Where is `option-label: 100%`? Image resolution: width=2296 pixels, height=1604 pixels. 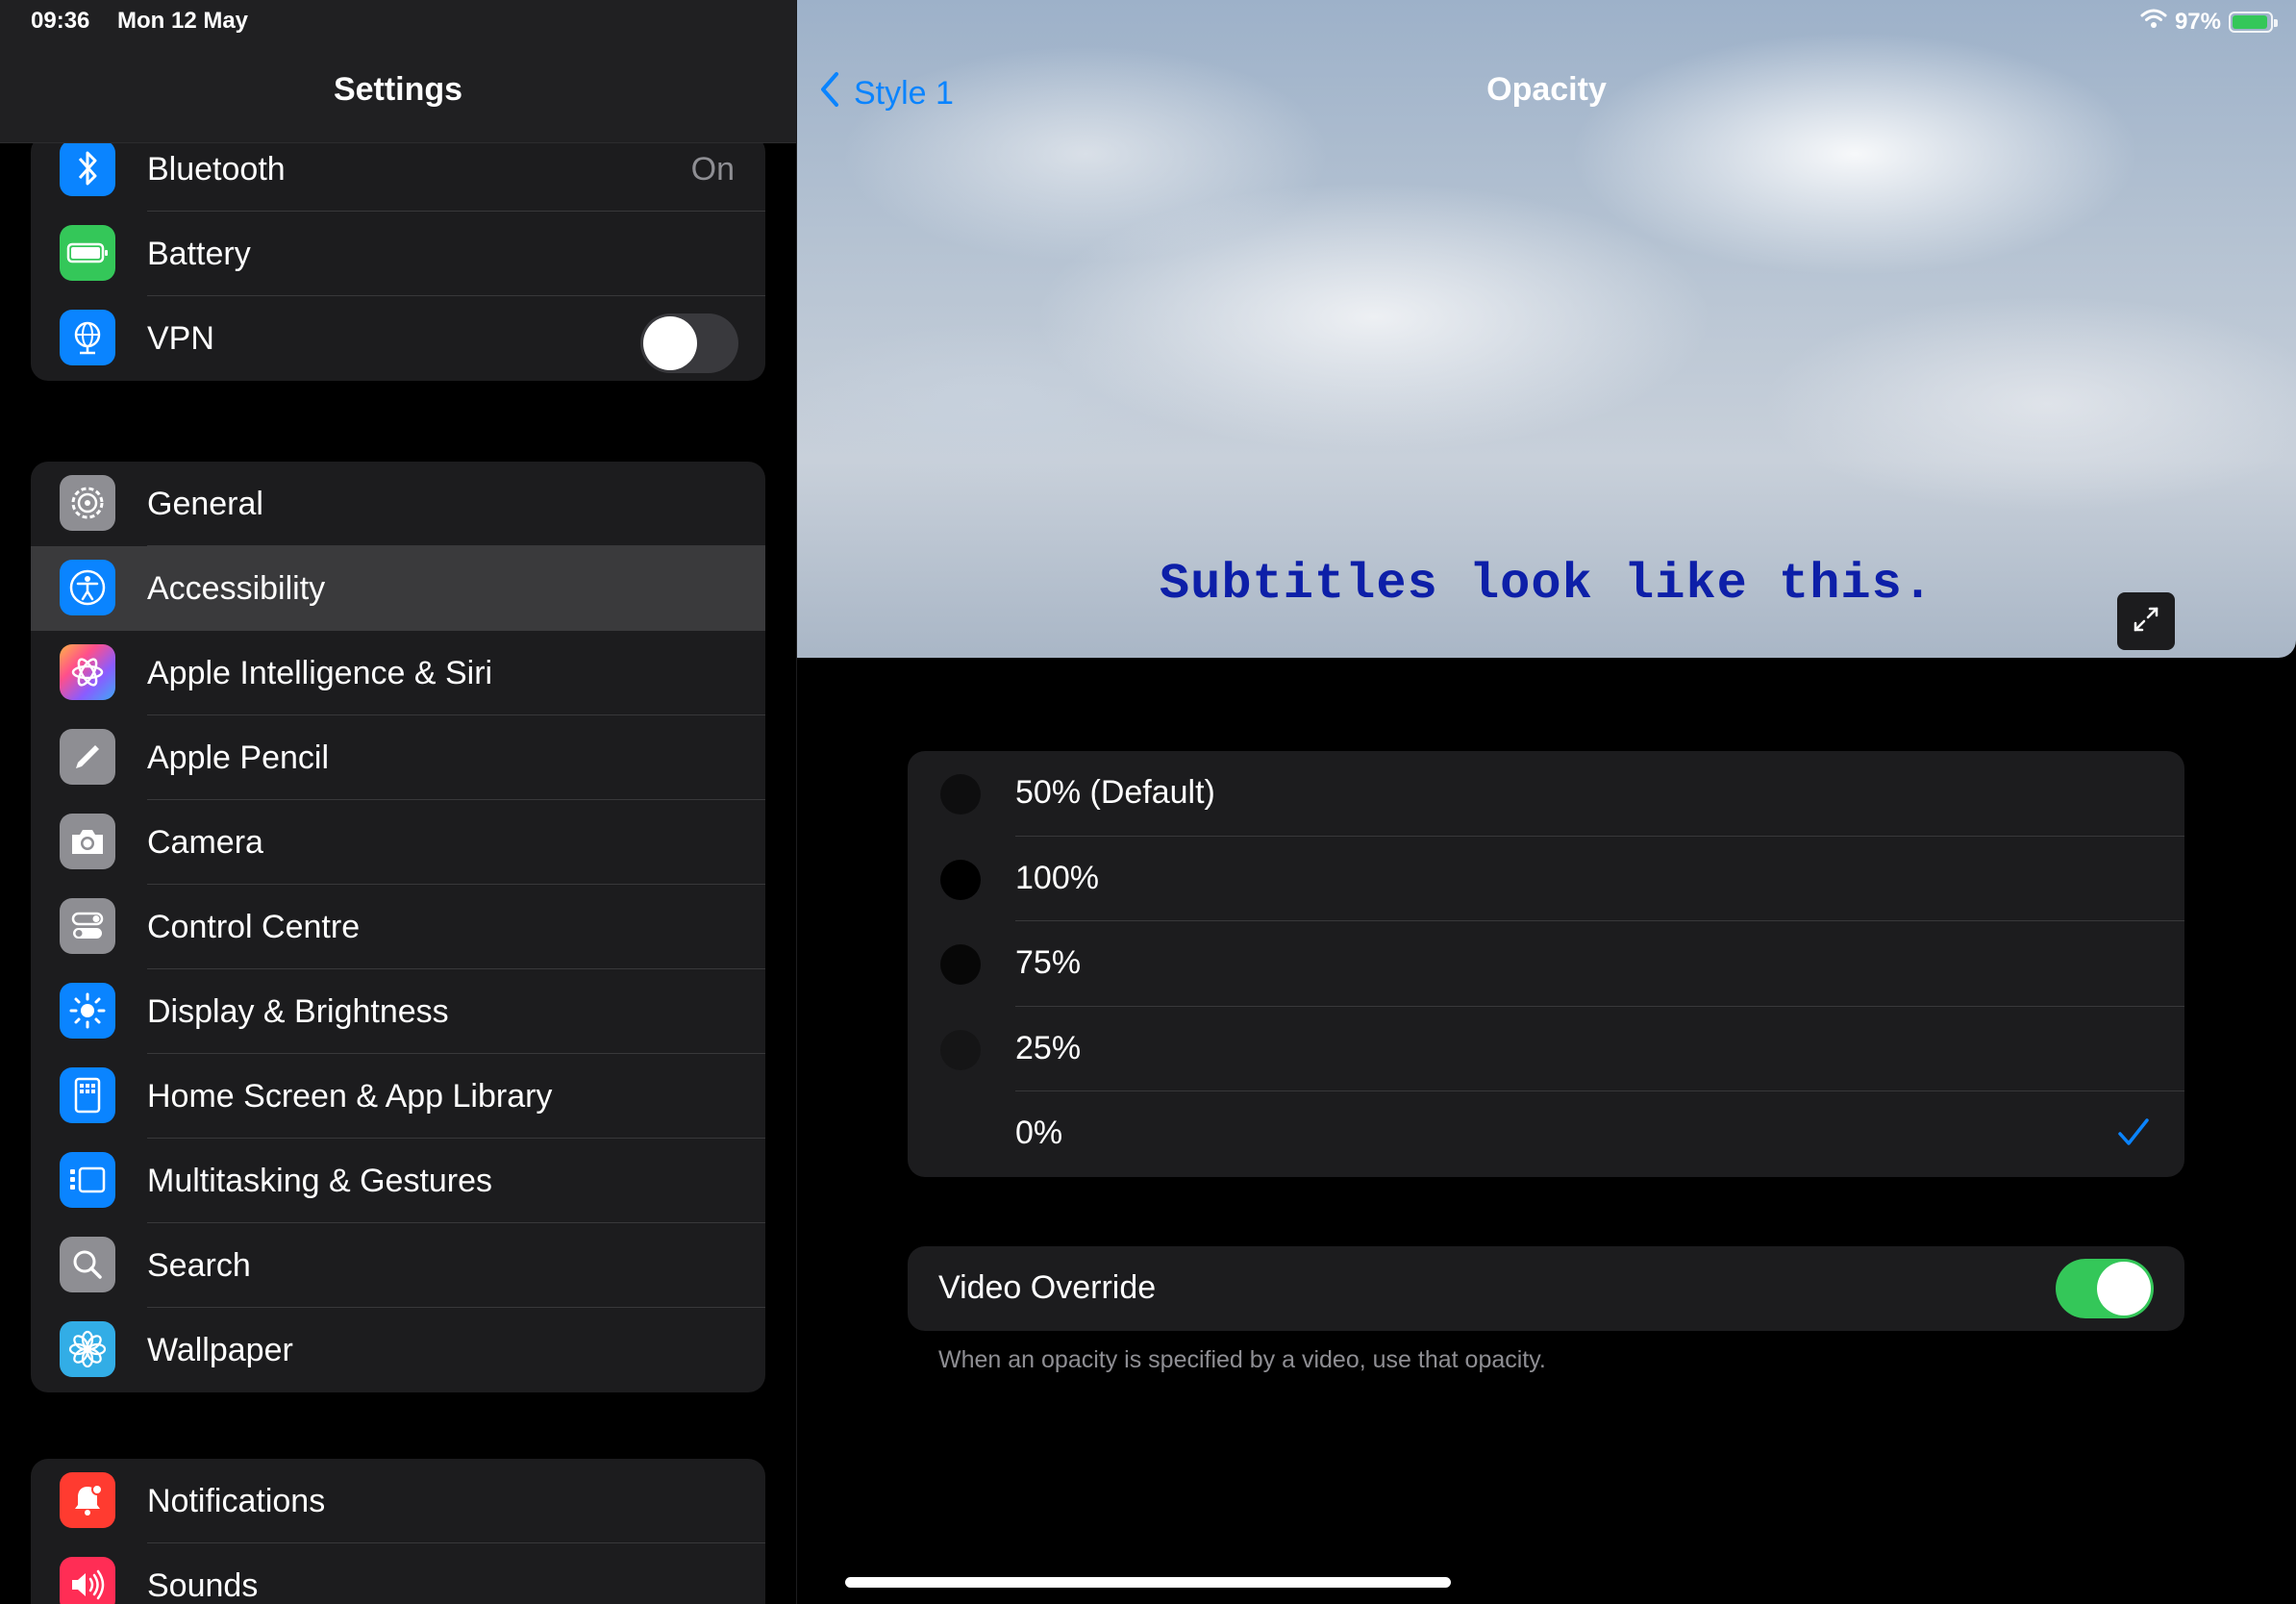
option-label: 100% is located at coordinates (1057, 877).